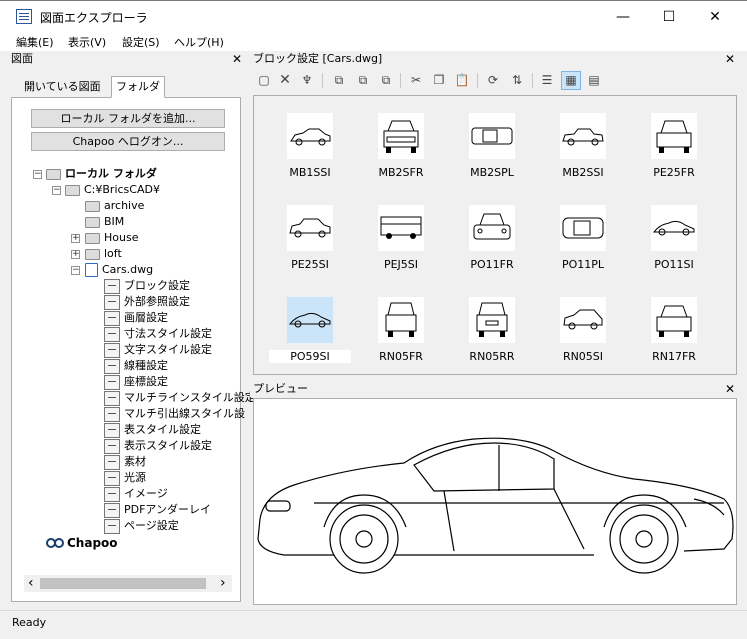  Describe the element at coordinates (730, 59) in the screenshot. I see `block-panel-close-icon: ✕` at that location.